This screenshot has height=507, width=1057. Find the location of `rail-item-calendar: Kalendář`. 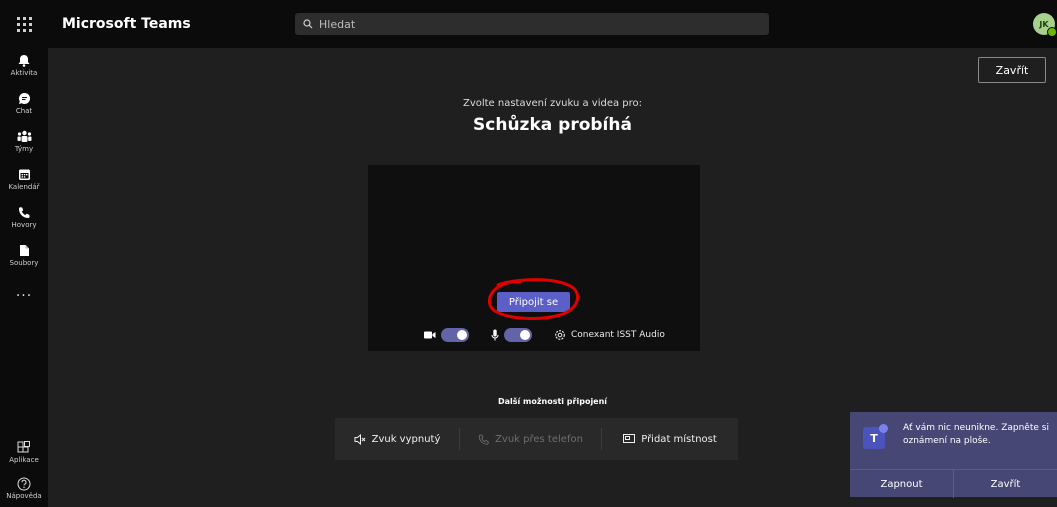

rail-item-calendar: Kalendář is located at coordinates (24, 179).